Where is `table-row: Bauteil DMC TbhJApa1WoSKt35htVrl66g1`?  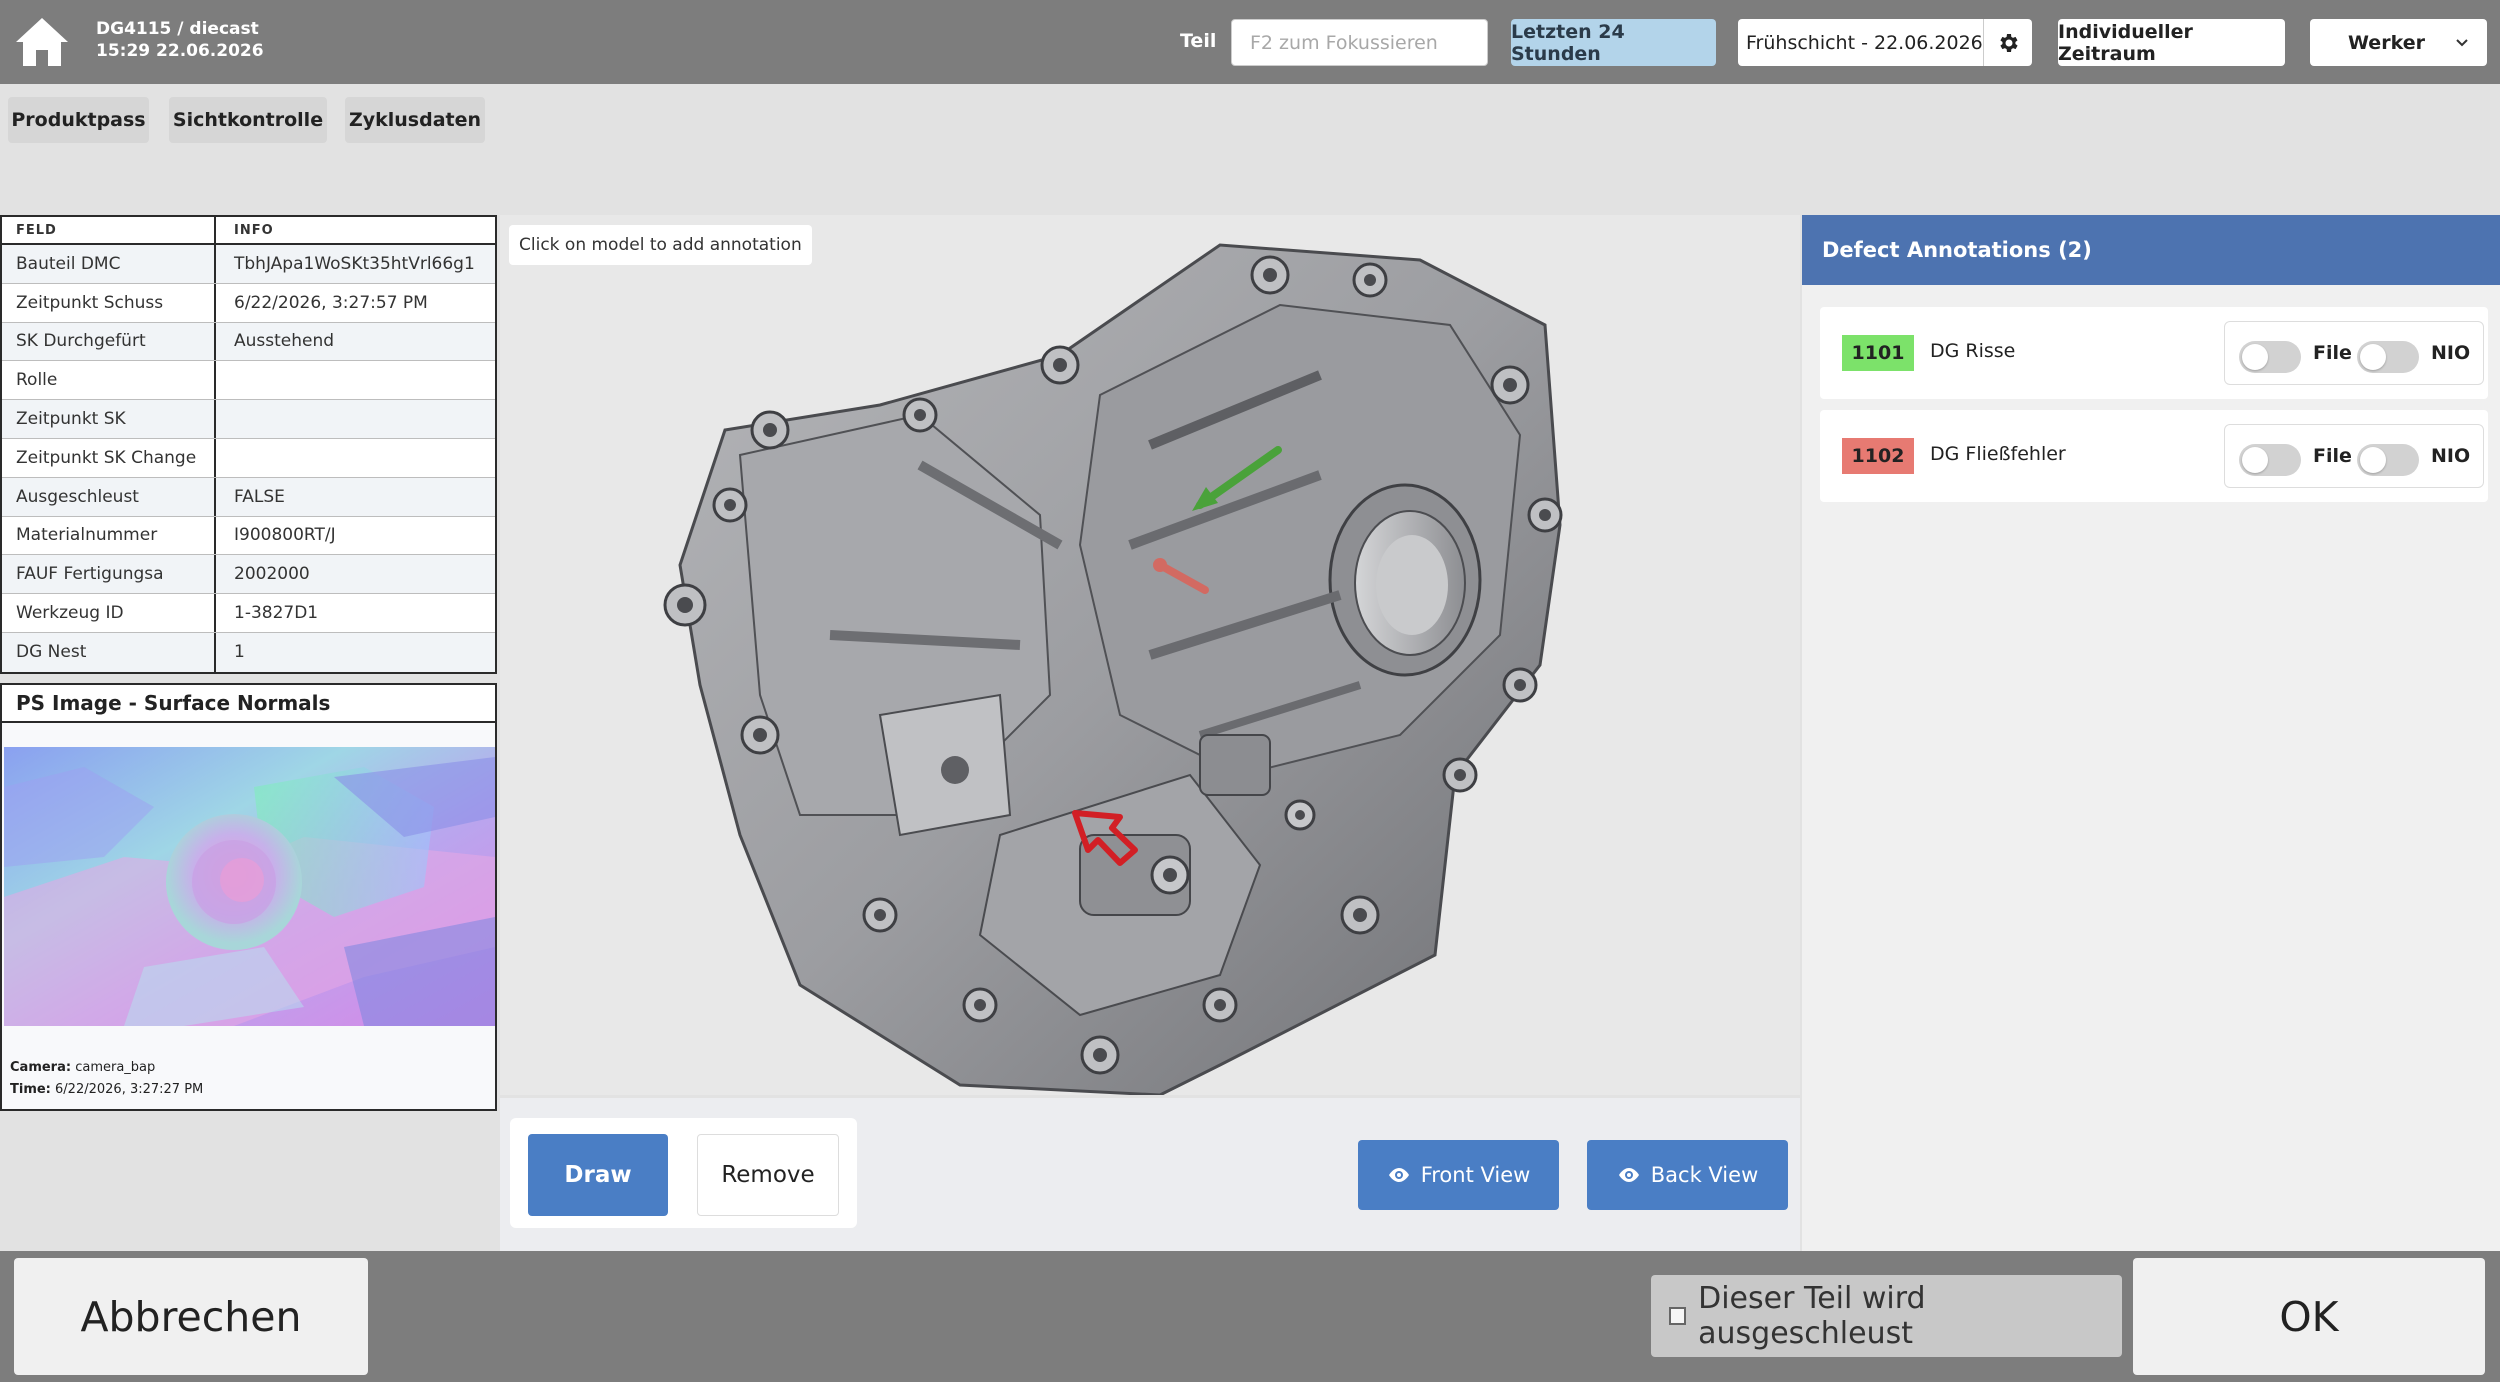
table-row: Bauteil DMC TbhJApa1WoSKt35htVrl66g1 is located at coordinates (248, 264).